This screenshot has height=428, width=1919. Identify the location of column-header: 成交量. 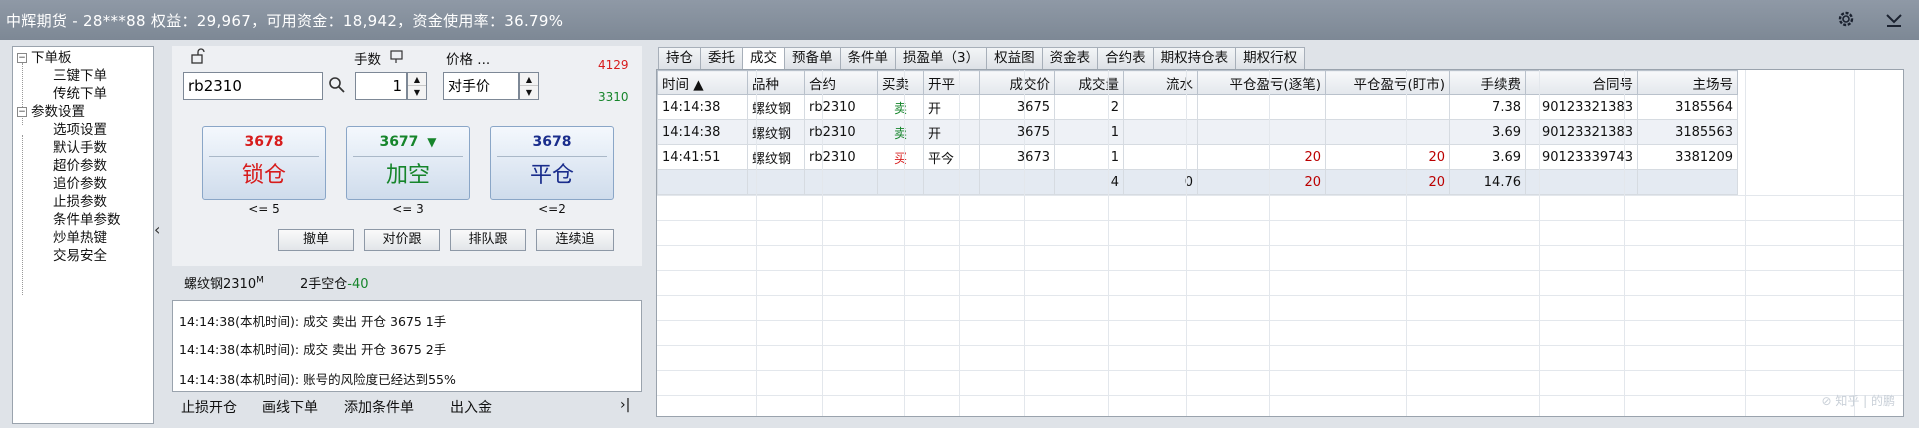
(1089, 82).